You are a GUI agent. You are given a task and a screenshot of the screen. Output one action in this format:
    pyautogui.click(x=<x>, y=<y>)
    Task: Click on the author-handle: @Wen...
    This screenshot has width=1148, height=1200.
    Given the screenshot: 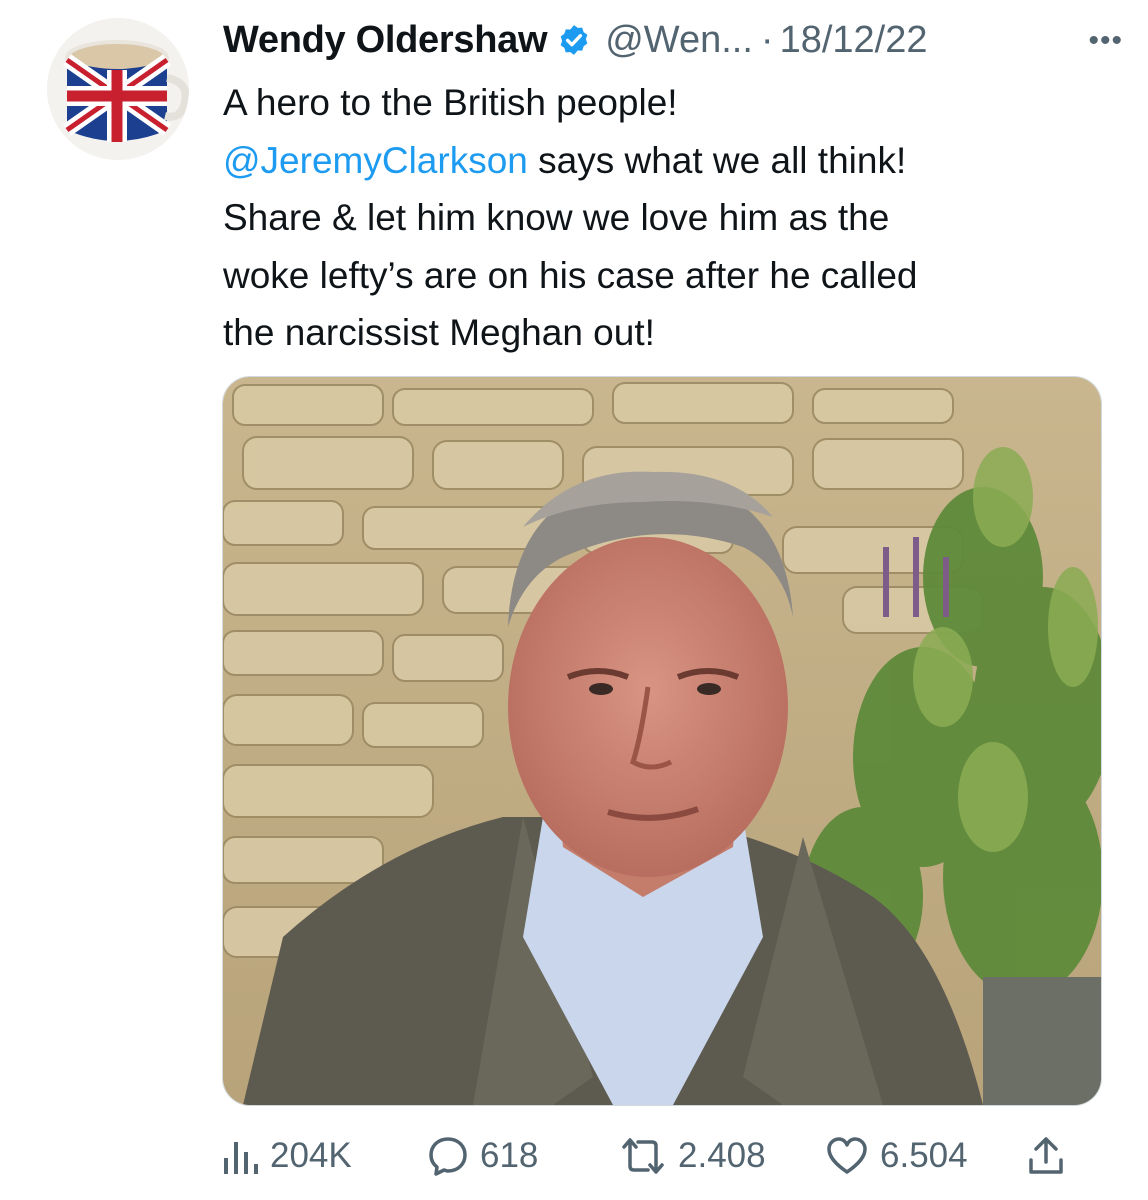 What is the action you would take?
    pyautogui.click(x=679, y=40)
    